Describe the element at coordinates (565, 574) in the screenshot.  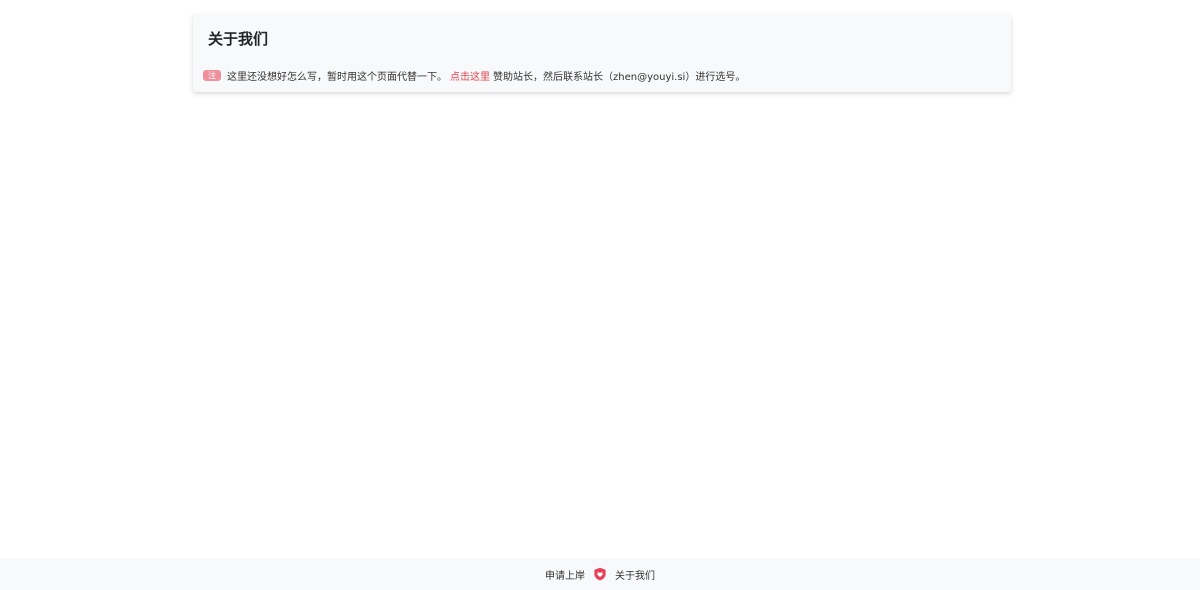
I see `footer-link-apply: 申请上岸` at that location.